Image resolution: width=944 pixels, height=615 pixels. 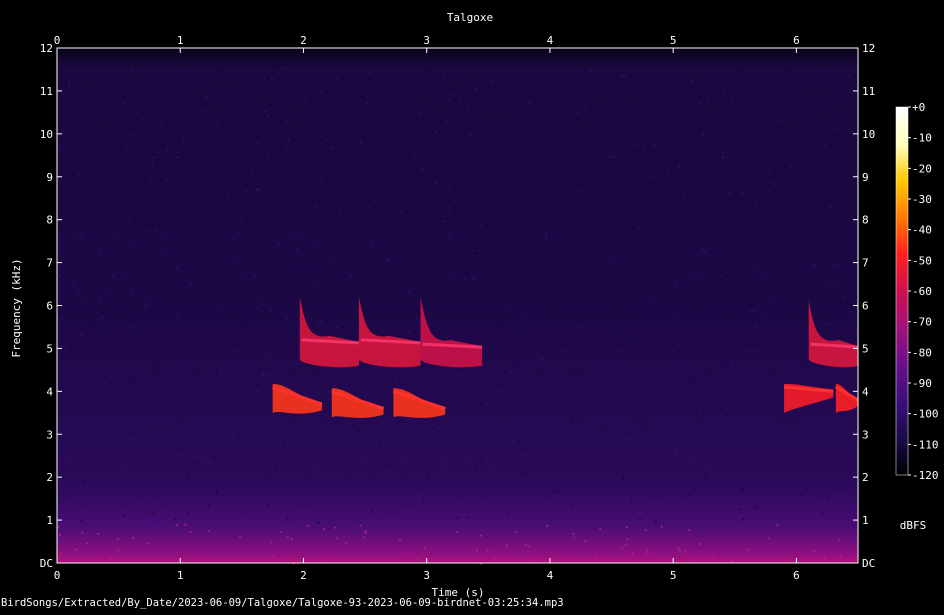 What do you see at coordinates (868, 563) in the screenshot?
I see `y-tick-label-right: DC` at bounding box center [868, 563].